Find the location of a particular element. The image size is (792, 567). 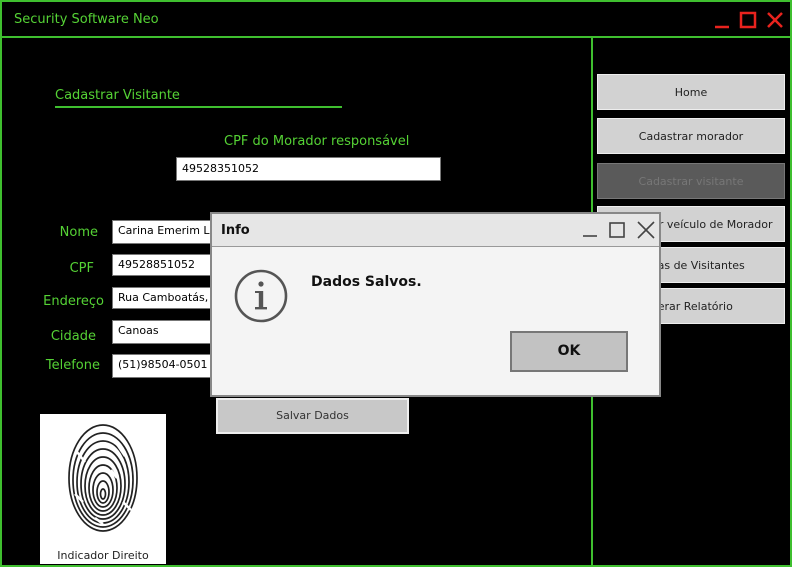

app-title: Security Software Neo is located at coordinates (86, 19).